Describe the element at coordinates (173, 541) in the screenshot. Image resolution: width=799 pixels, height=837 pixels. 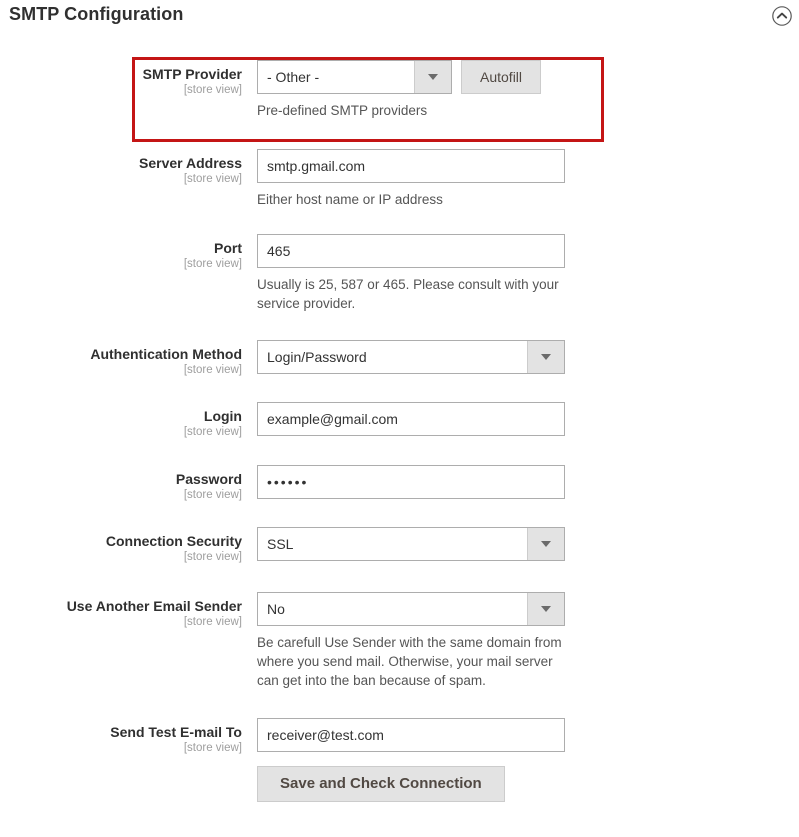
I see `field-label-text: Connection Security` at that location.